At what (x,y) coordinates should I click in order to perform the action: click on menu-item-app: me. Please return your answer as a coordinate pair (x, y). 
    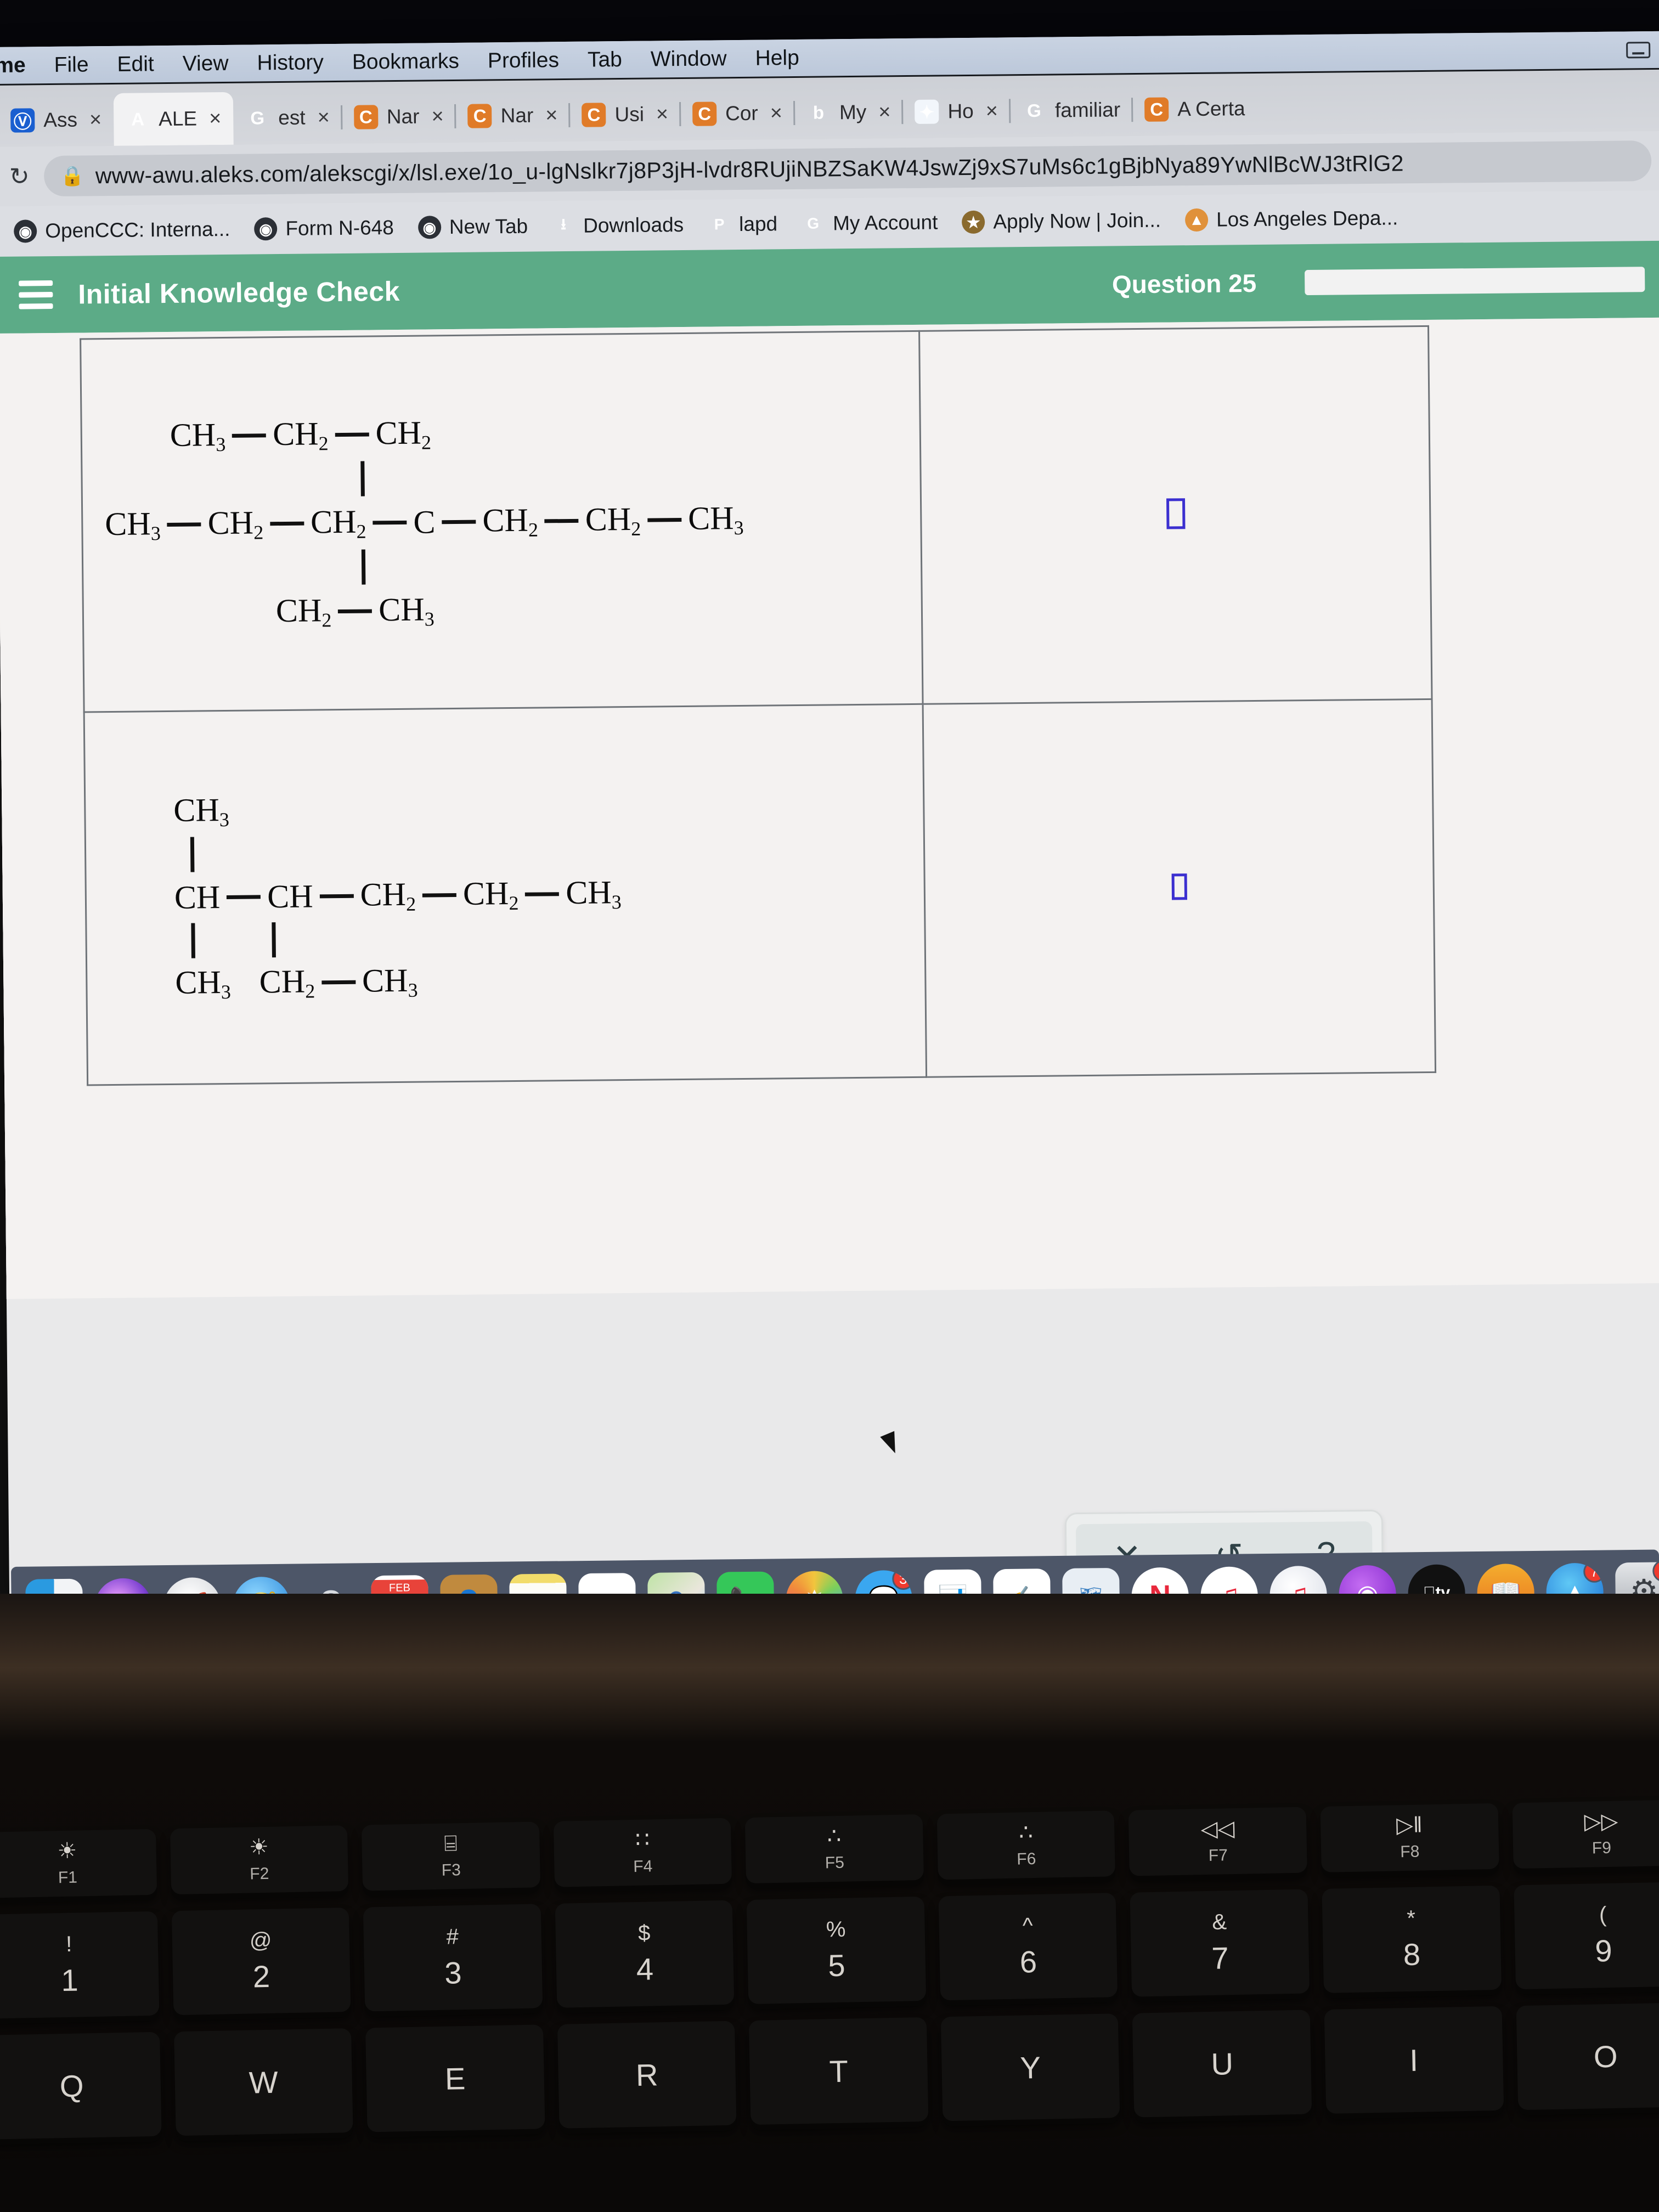
    Looking at the image, I should click on (20, 65).